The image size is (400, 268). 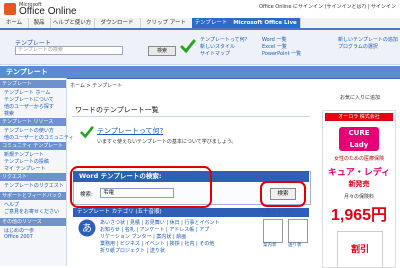 I want to click on search-button: 検索, so click(x=162, y=51).